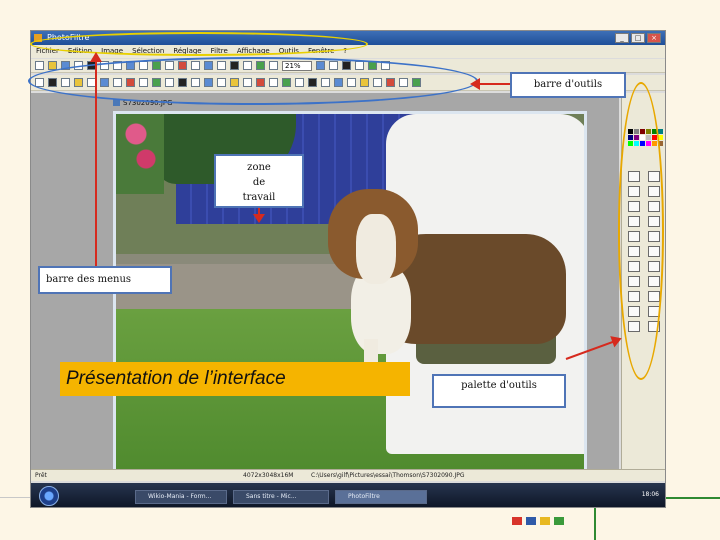 The width and height of the screenshot is (720, 540). Describe the element at coordinates (96, 57) in the screenshot. I see `arrow-menus-head` at that location.